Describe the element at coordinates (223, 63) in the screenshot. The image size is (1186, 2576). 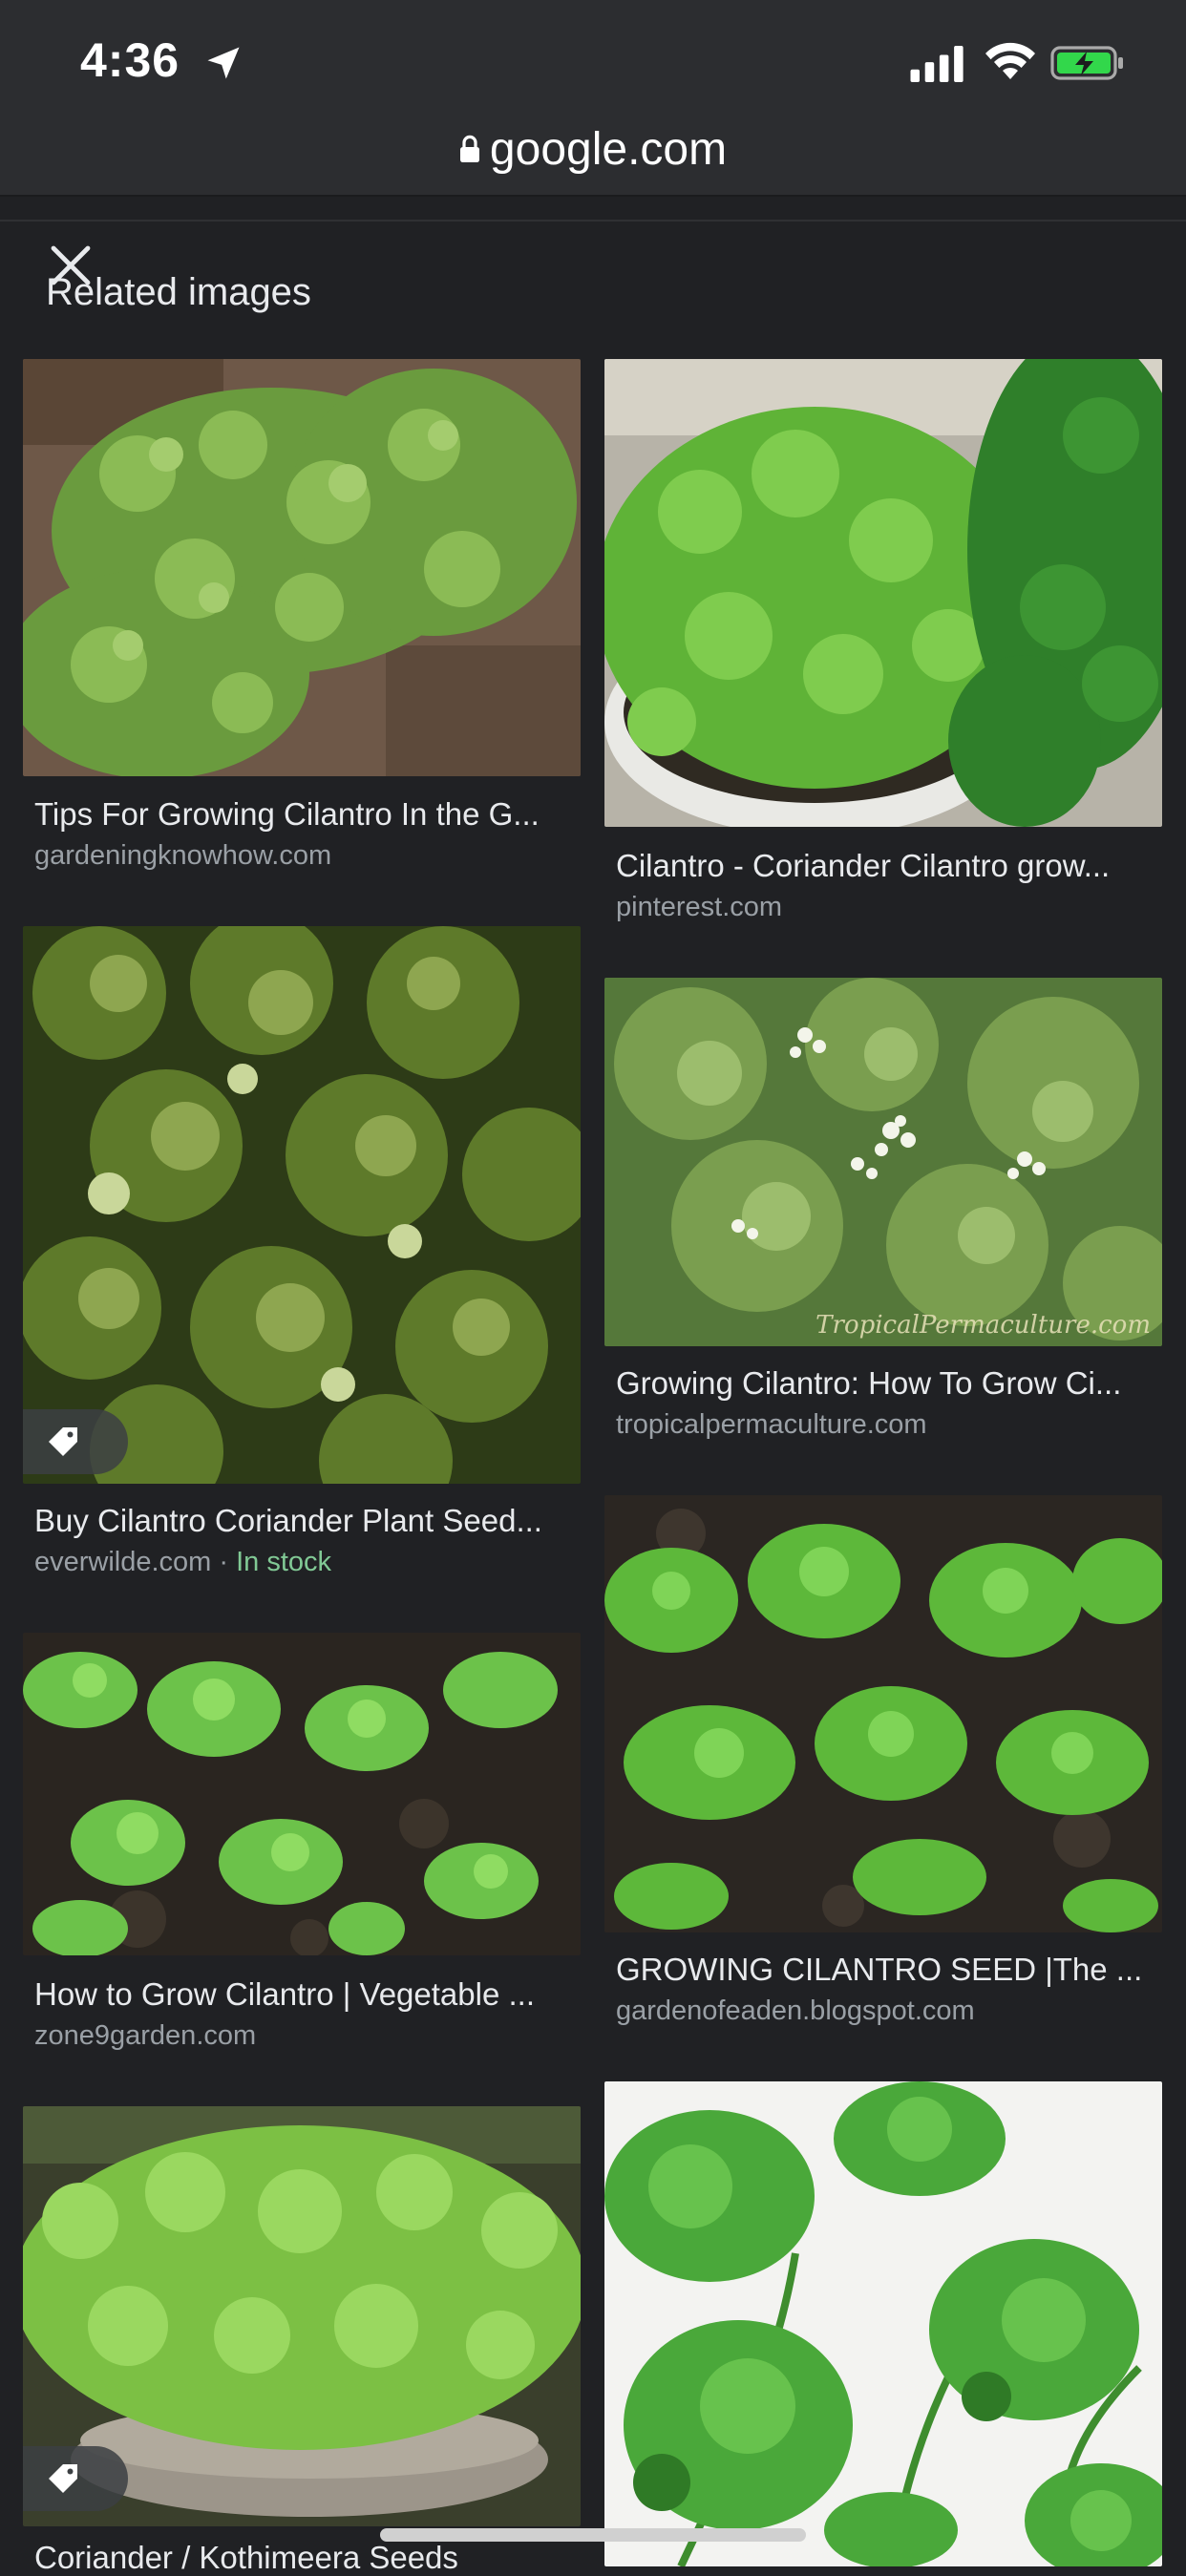
I see `location-arrow-icon` at that location.